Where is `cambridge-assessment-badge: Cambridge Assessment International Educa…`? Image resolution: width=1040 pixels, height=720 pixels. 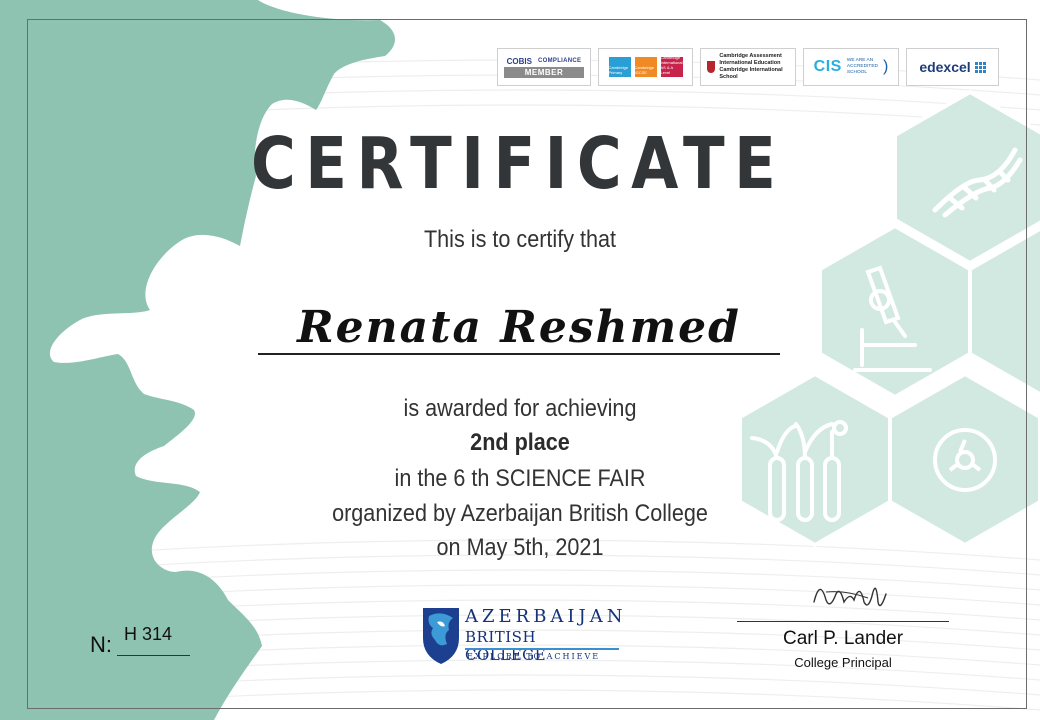 cambridge-assessment-badge: Cambridge Assessment International Educa… is located at coordinates (748, 67).